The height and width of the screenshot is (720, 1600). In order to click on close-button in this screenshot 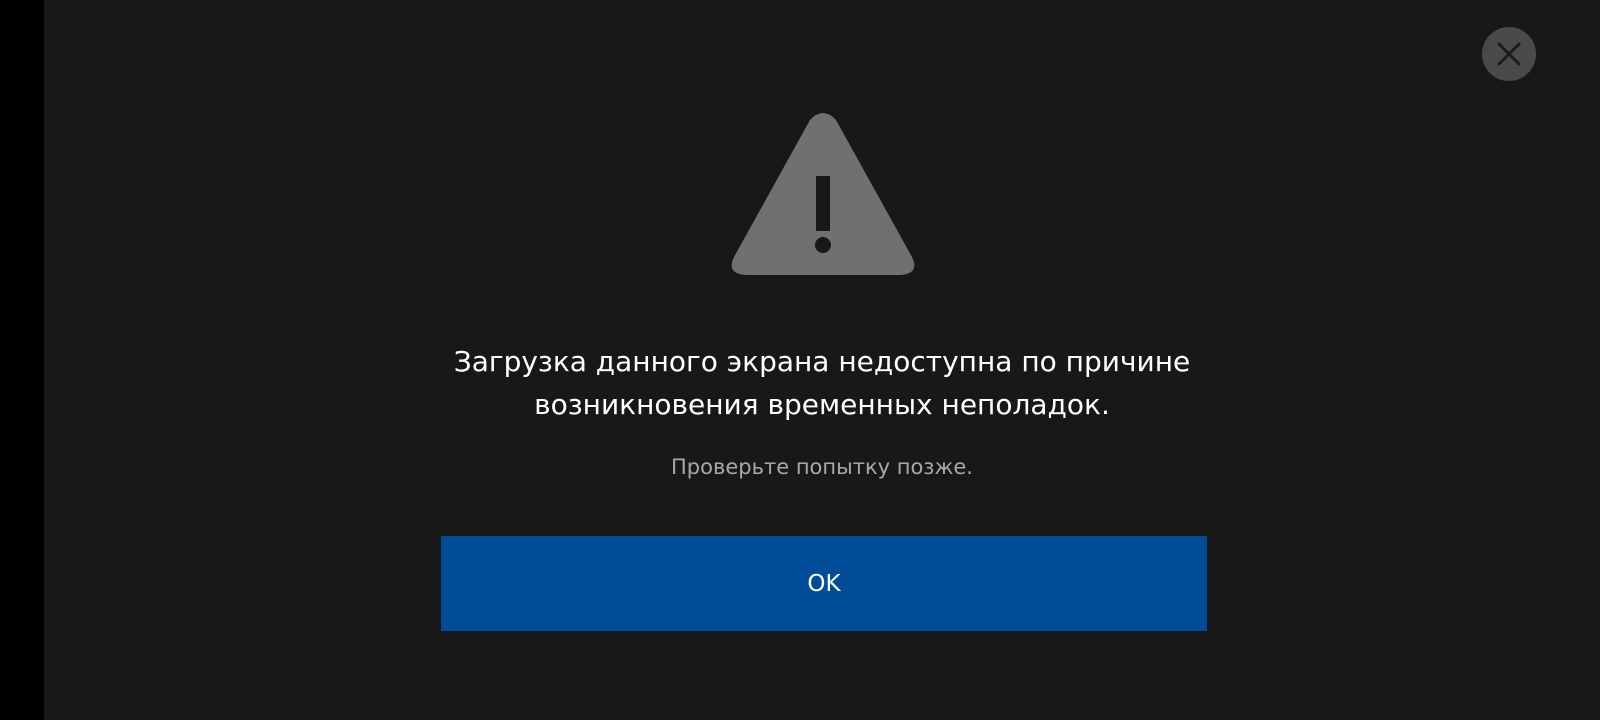, I will do `click(1509, 54)`.